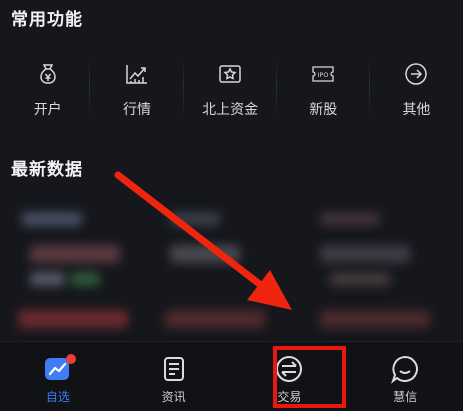 The height and width of the screenshot is (411, 463). I want to click on tab-news: 资讯, so click(174, 376).